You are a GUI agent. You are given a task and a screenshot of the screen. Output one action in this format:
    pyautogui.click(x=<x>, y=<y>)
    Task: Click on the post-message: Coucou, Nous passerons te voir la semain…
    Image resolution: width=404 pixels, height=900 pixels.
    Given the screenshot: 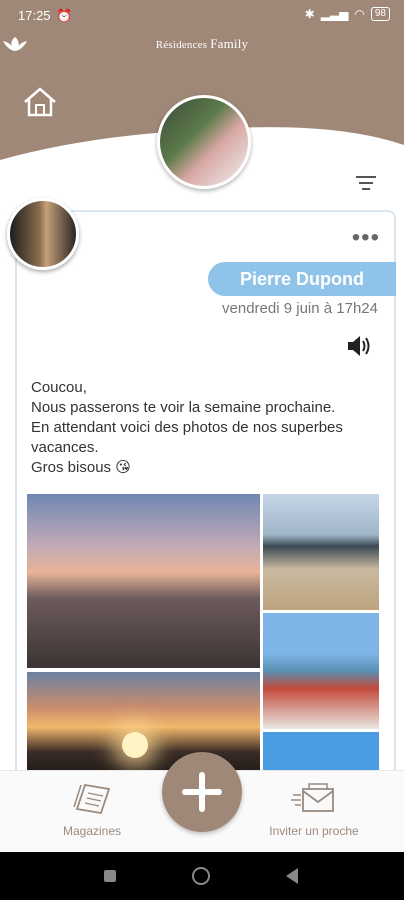 What is the action you would take?
    pyautogui.click(x=187, y=427)
    